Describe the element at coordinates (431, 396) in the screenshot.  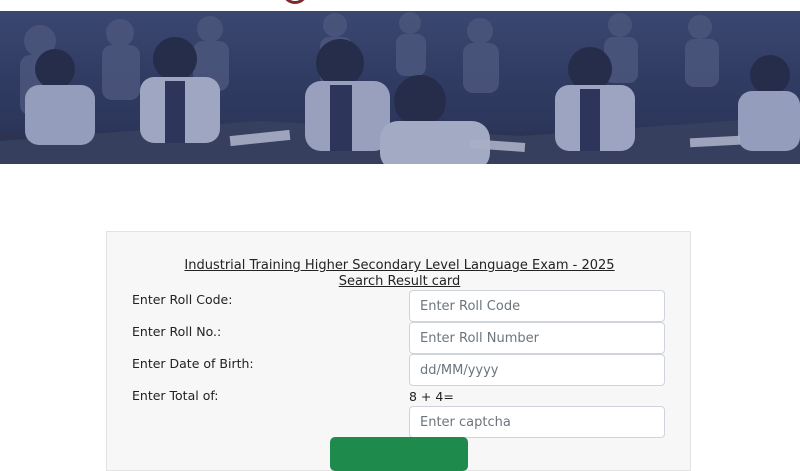
I see `captcha-question: 8 + 4=` at that location.